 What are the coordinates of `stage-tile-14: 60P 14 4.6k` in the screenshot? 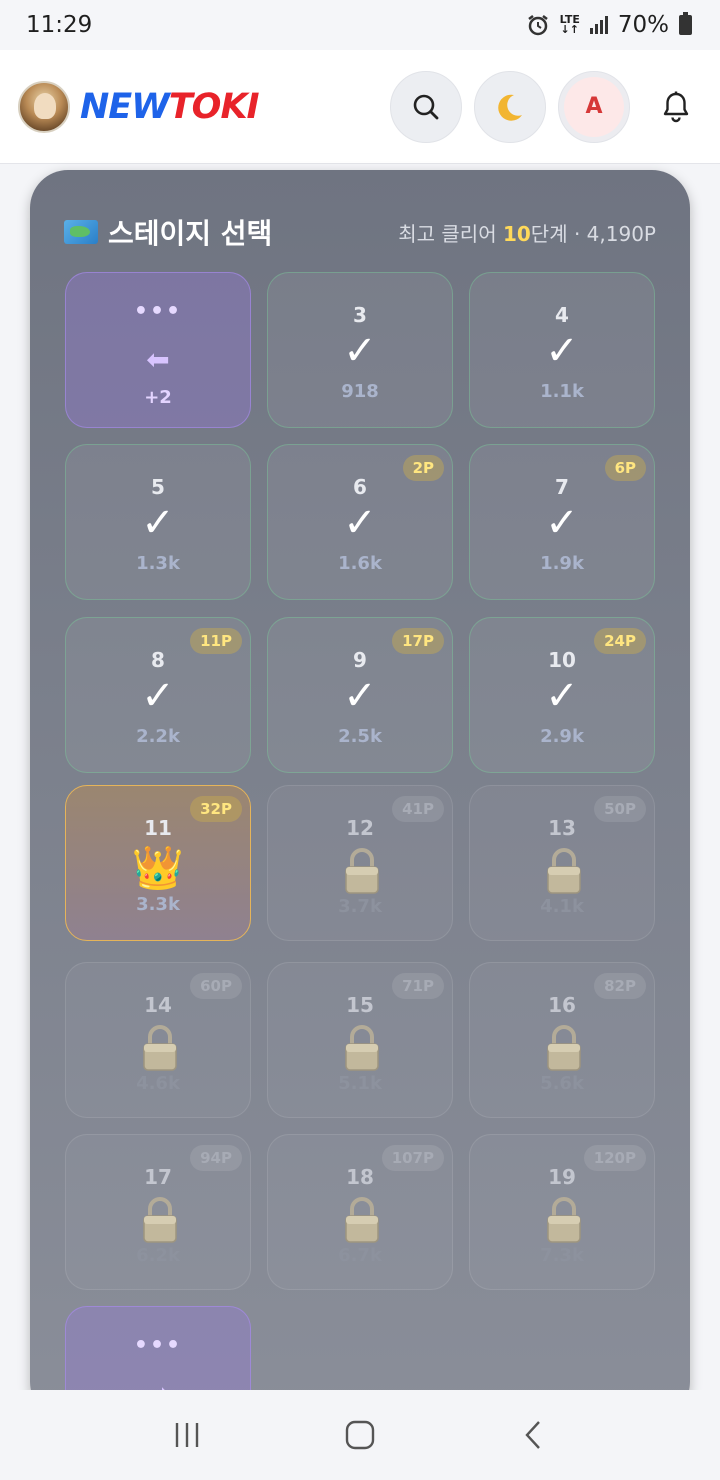 It's located at (158, 1040).